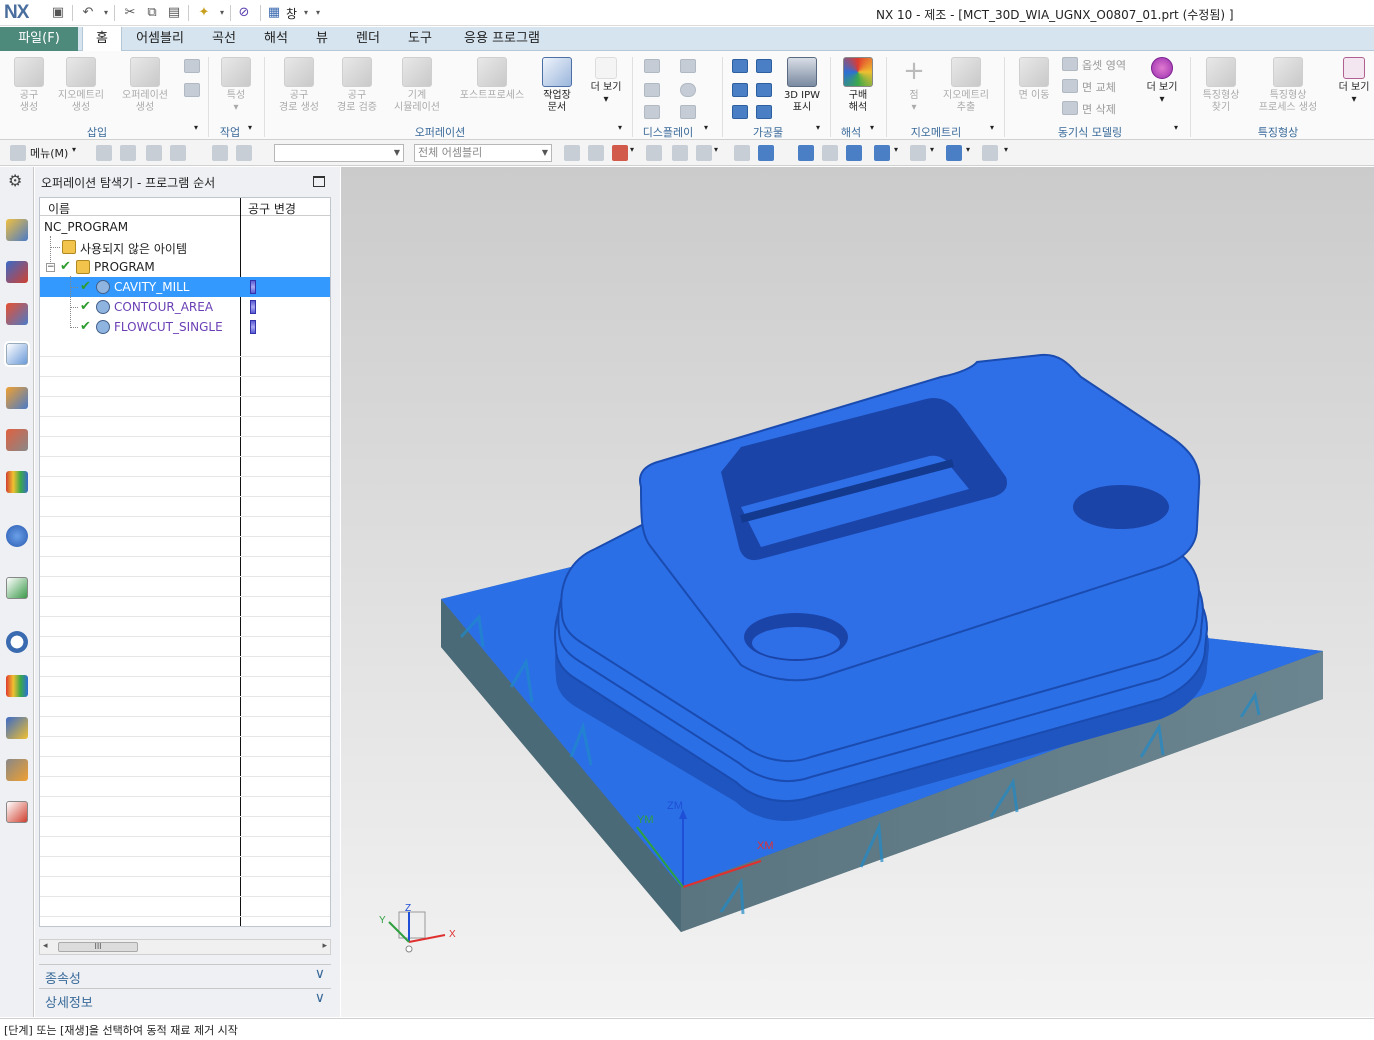  What do you see at coordinates (740, 90) in the screenshot?
I see `workpiece-back-icon` at bounding box center [740, 90].